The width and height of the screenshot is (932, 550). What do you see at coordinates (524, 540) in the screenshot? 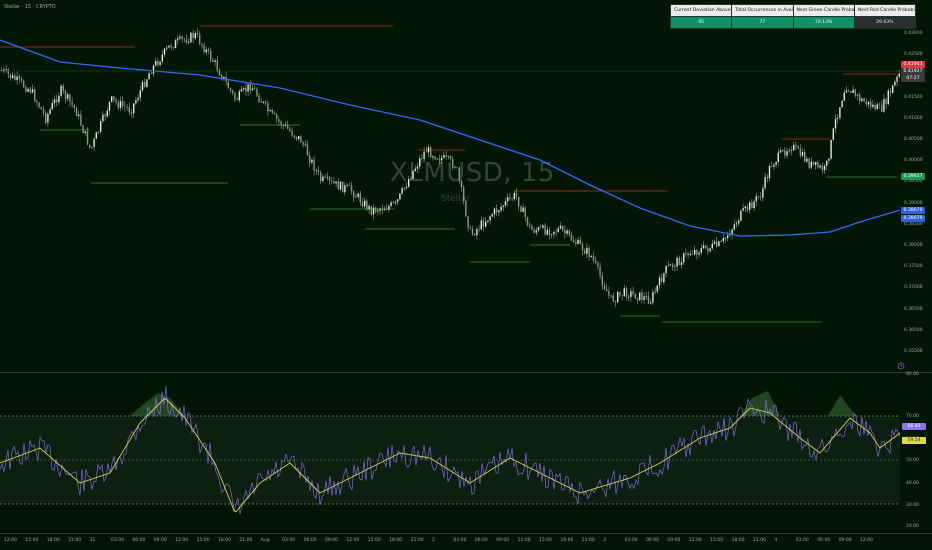
I see `time-tick-label: 12:00` at bounding box center [524, 540].